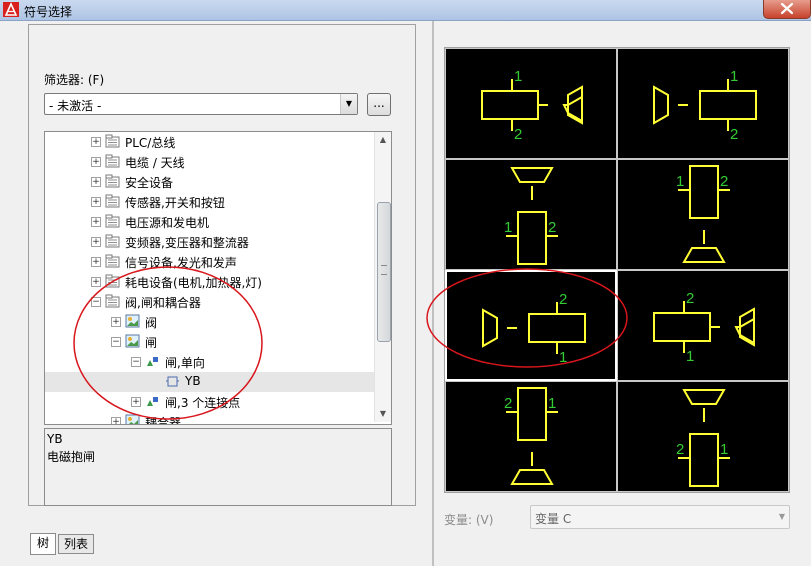 The height and width of the screenshot is (566, 811). I want to click on tree-scrollbar: ▲ ▼, so click(382, 277).